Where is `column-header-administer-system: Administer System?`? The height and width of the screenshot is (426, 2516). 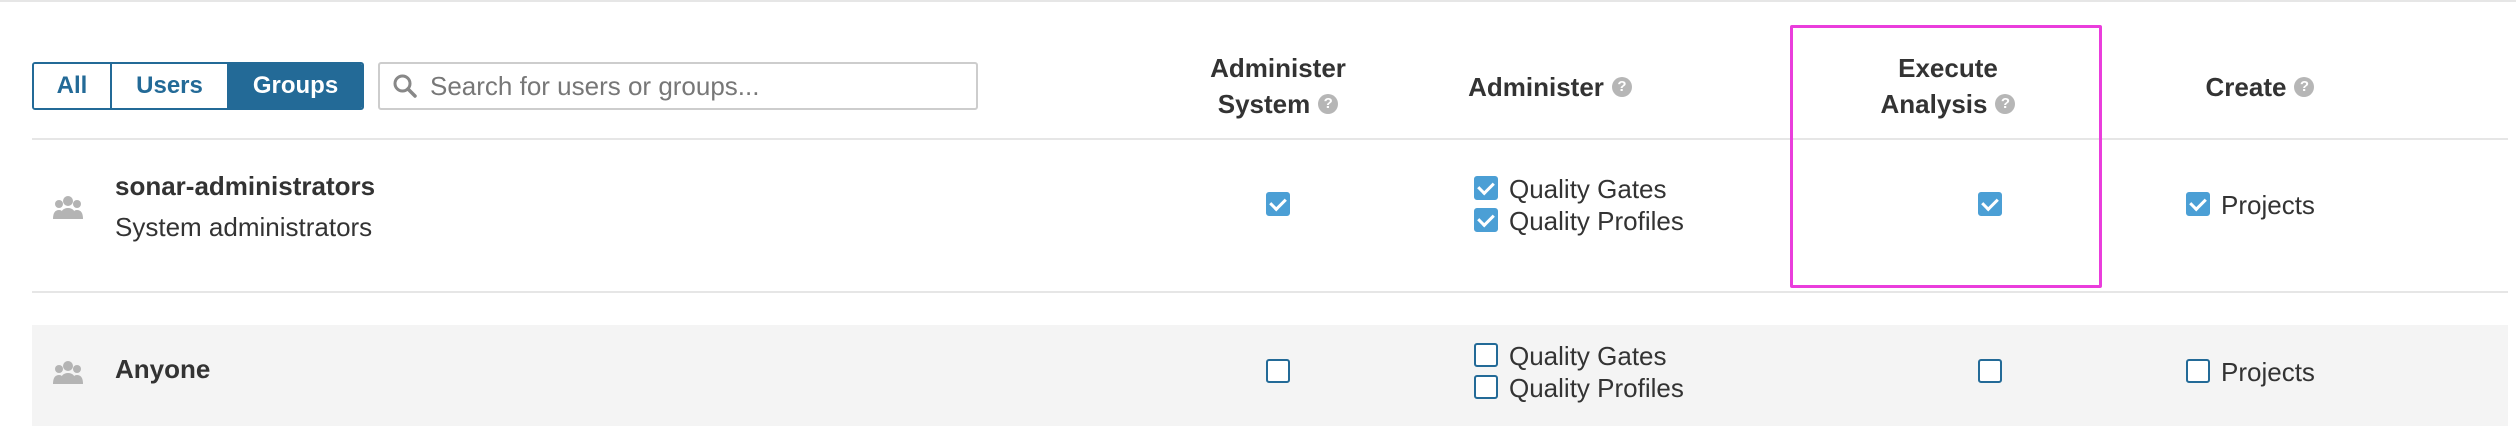
column-header-administer-system: Administer System? is located at coordinates (1278, 86).